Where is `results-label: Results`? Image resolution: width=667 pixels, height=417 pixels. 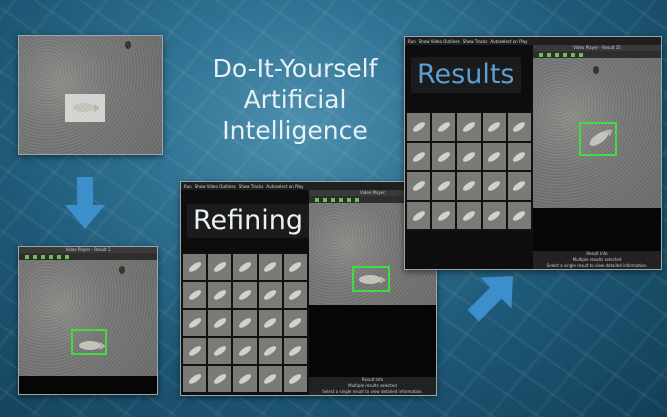
results-label: Results is located at coordinates (466, 75).